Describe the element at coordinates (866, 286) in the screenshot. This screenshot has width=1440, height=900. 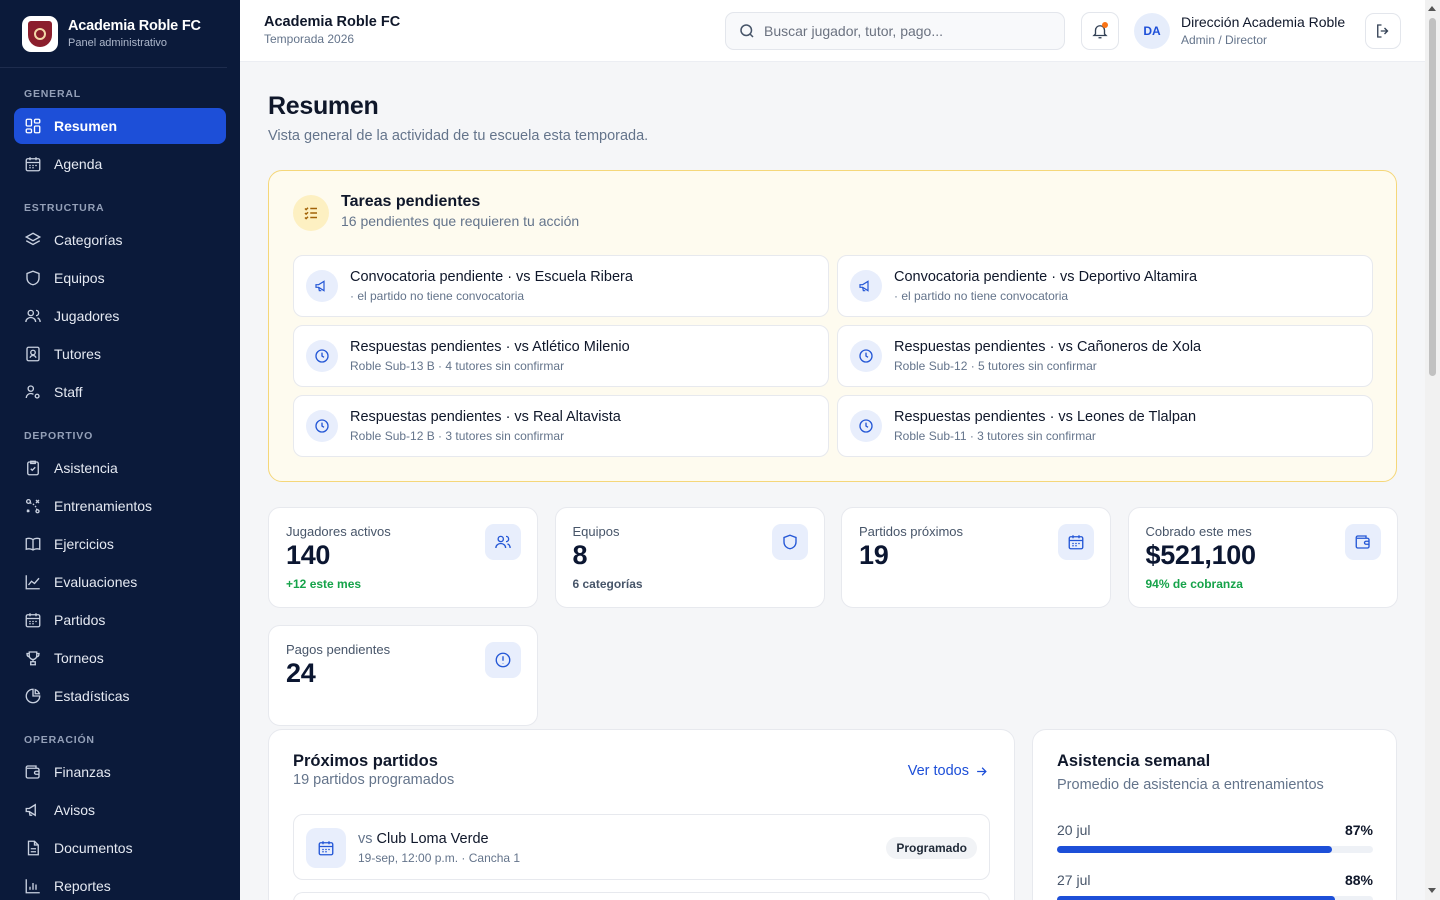
I see `megaphone-icon` at that location.